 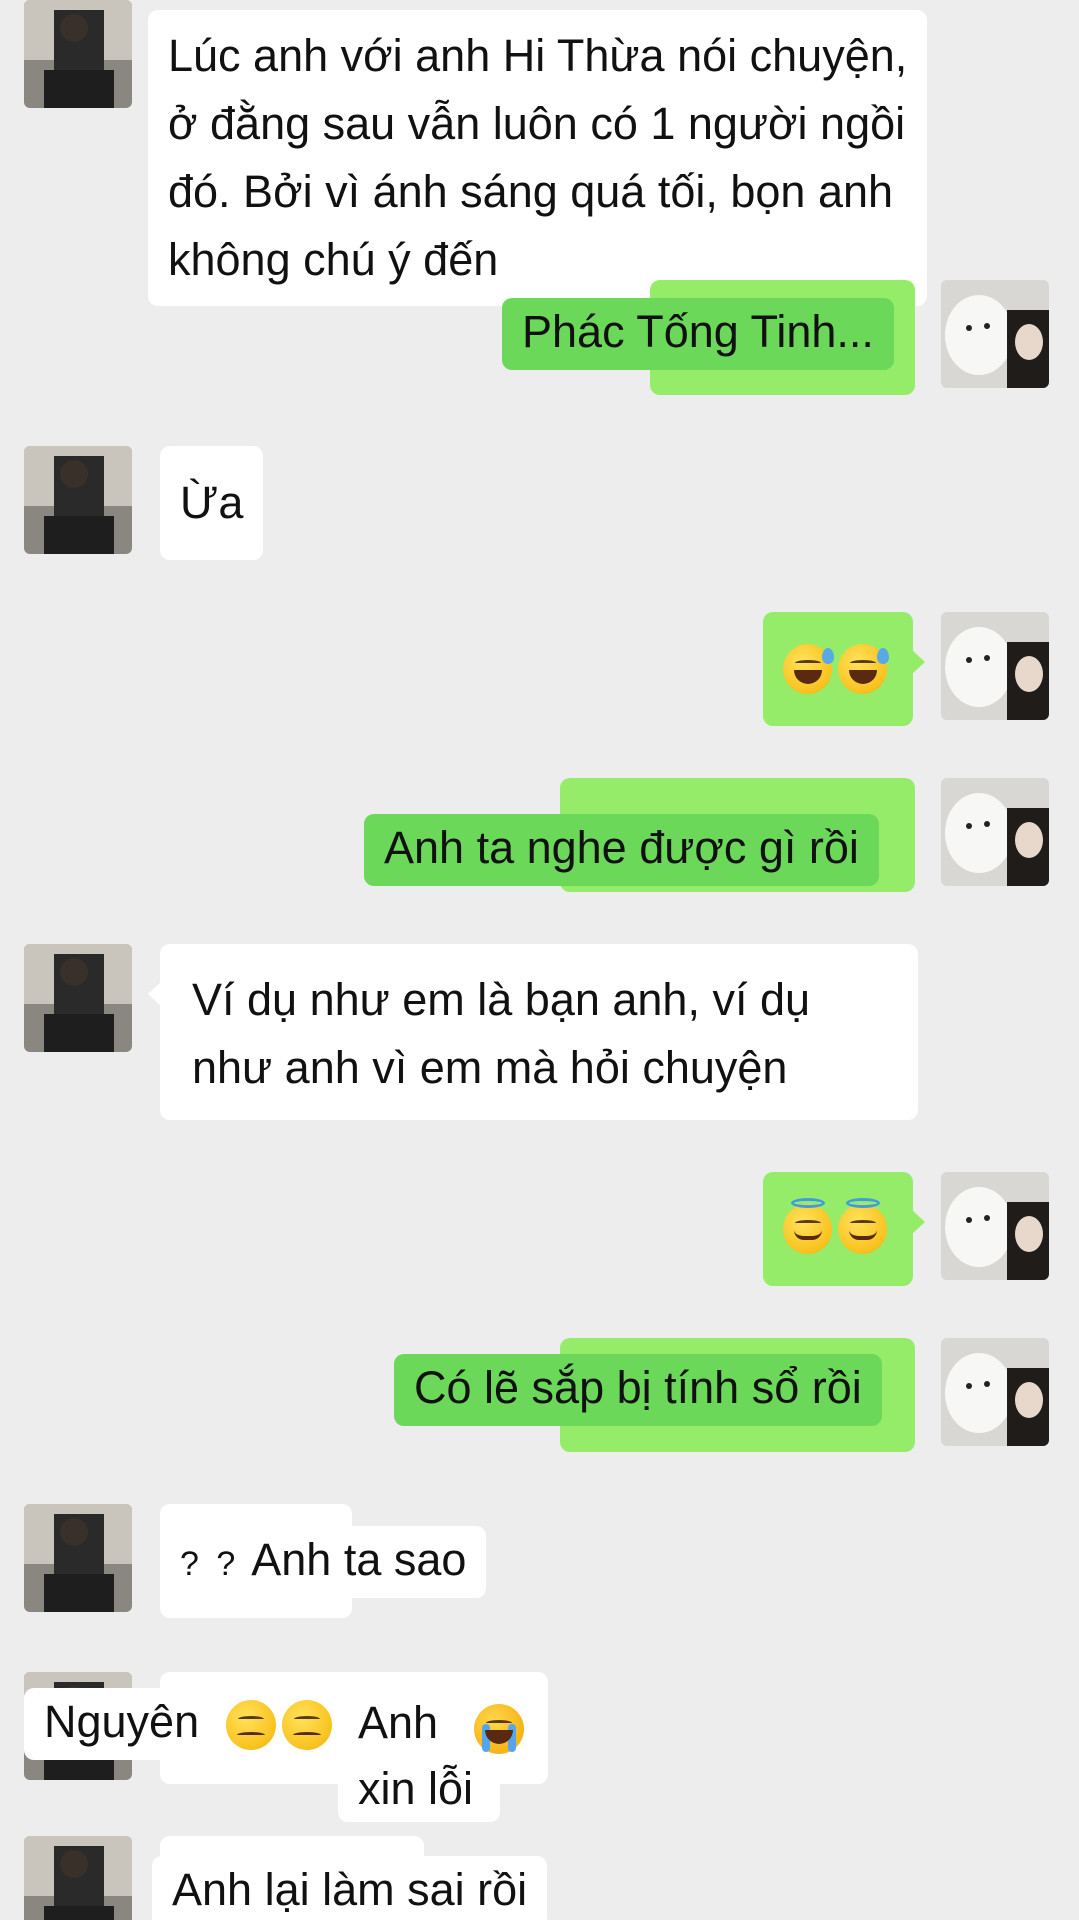 I want to click on sent-message: Có lẽ sắp bị tính sổ rồi, so click(x=638, y=1390).